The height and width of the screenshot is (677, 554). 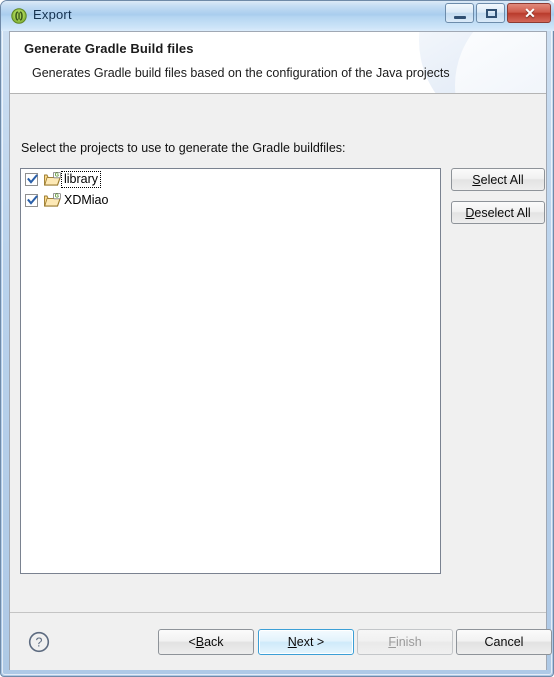 I want to click on select-all-button: Select All, so click(x=498, y=179).